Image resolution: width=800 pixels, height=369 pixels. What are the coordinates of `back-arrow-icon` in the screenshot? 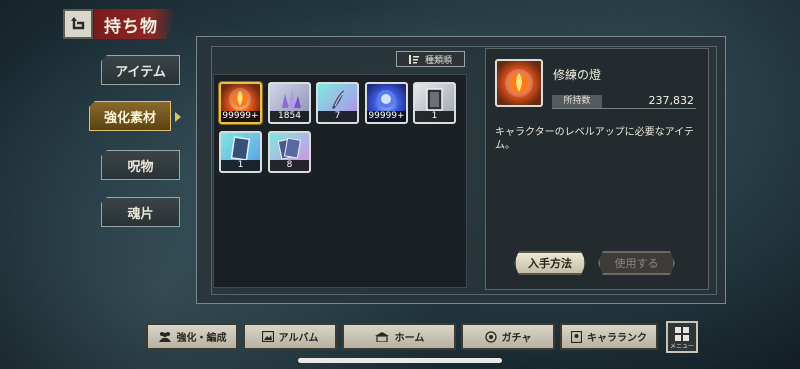 It's located at (78, 23).